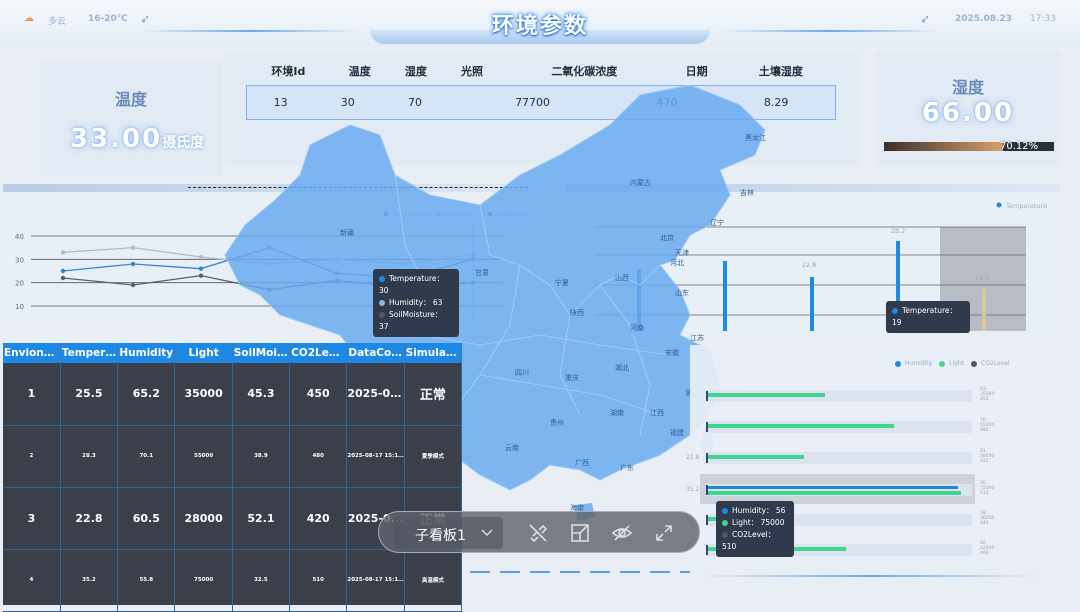  What do you see at coordinates (968, 113) in the screenshot?
I see `humidity-value: 66.00` at bounding box center [968, 113].